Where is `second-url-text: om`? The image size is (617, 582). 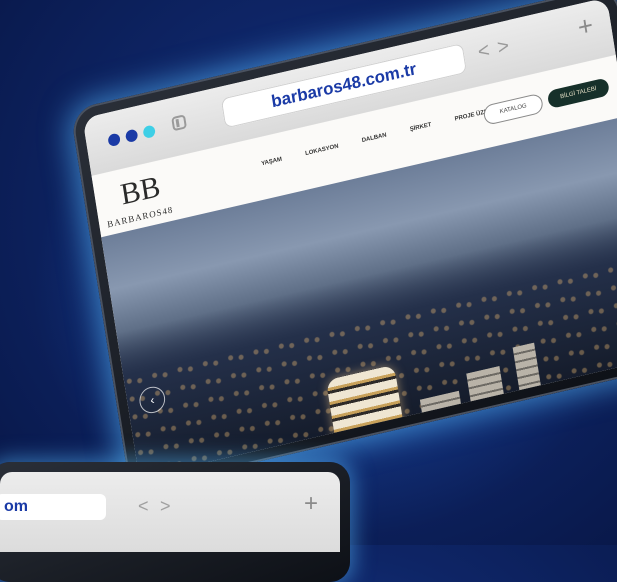
second-url-text: om is located at coordinates (16, 506).